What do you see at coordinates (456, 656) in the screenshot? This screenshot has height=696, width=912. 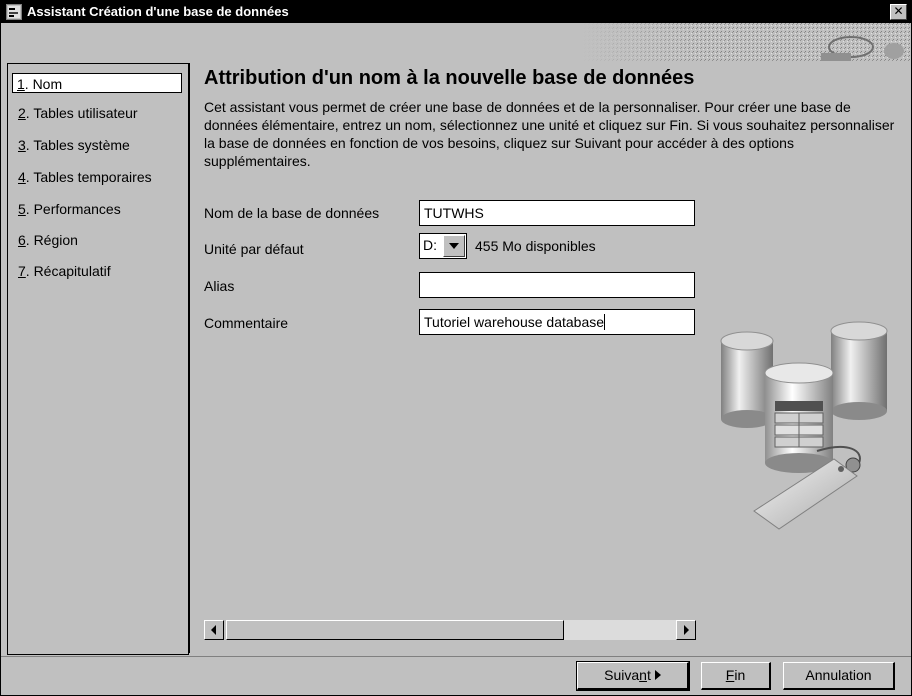 I see `button-bar-divider` at bounding box center [456, 656].